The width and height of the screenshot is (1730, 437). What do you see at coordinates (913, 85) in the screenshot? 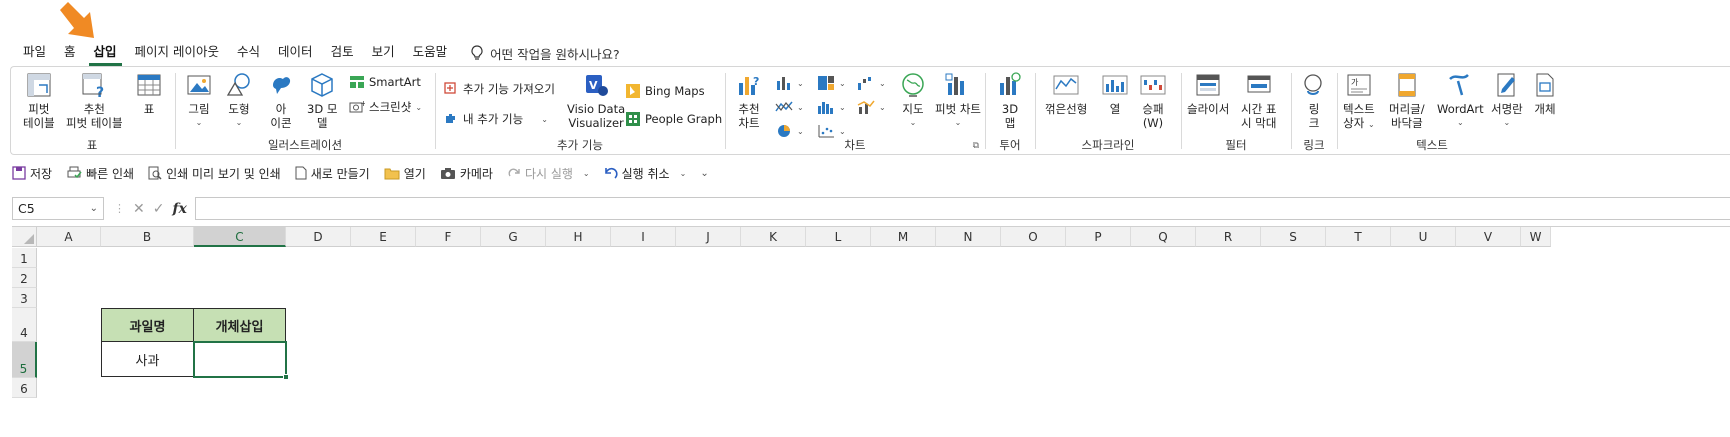
I see `globe-icon` at bounding box center [913, 85].